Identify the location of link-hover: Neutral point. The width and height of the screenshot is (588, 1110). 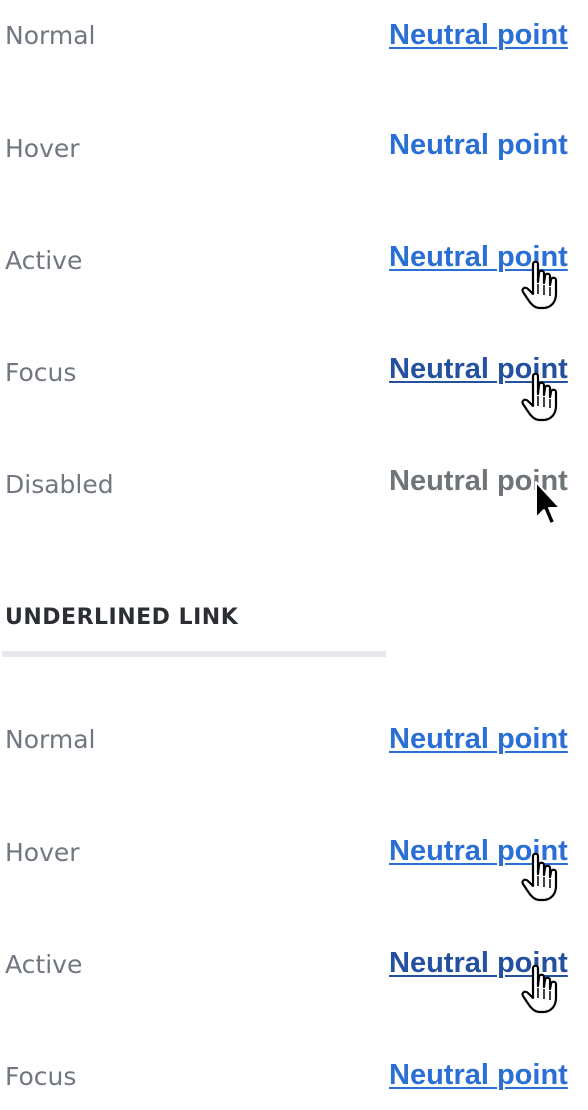
(478, 145).